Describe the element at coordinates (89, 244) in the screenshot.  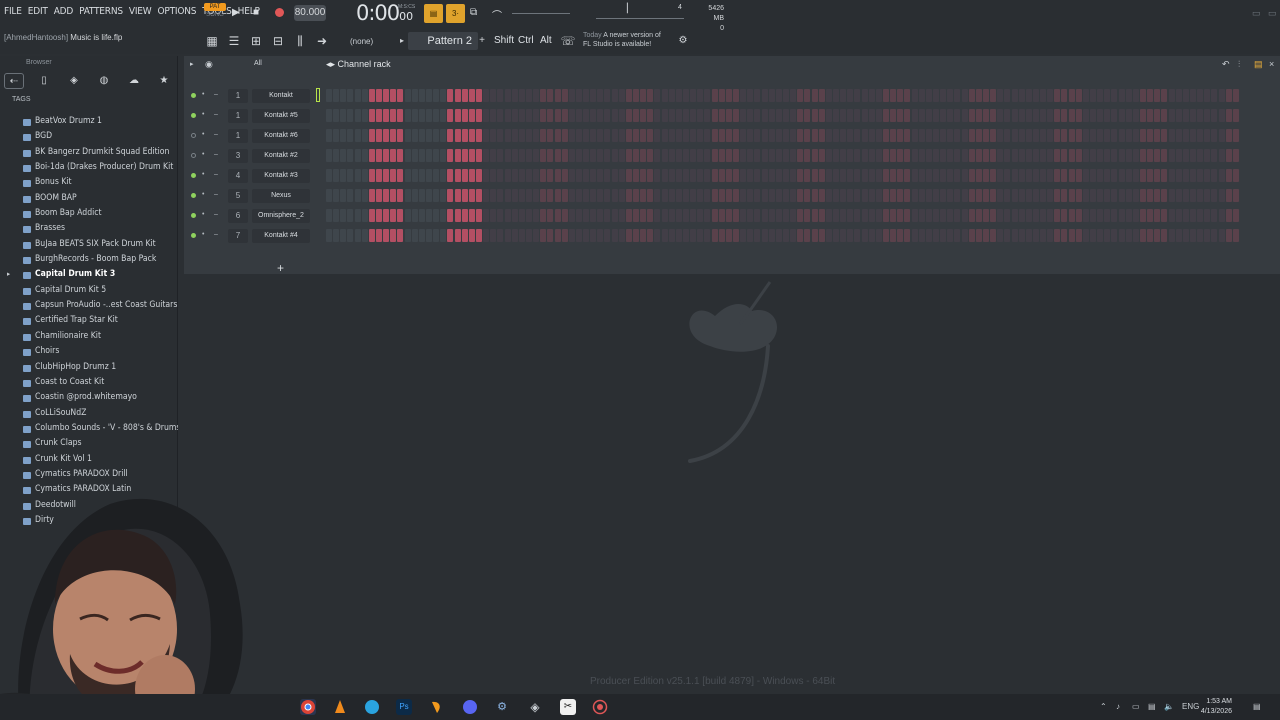
I see `browser-folder: BuJaa BEATS SIX Pack Drum Kit` at that location.